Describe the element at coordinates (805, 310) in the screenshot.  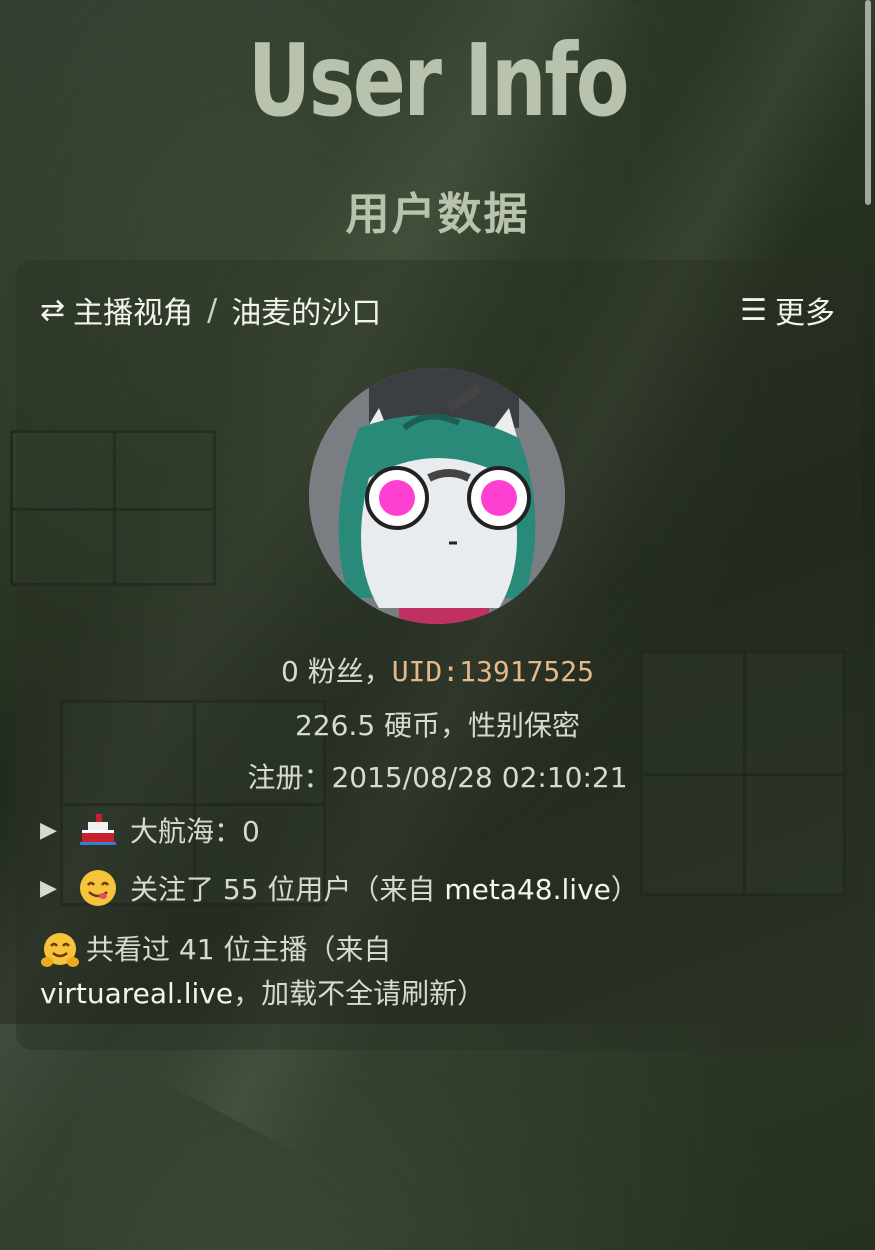
I see `more-label: 更多` at that location.